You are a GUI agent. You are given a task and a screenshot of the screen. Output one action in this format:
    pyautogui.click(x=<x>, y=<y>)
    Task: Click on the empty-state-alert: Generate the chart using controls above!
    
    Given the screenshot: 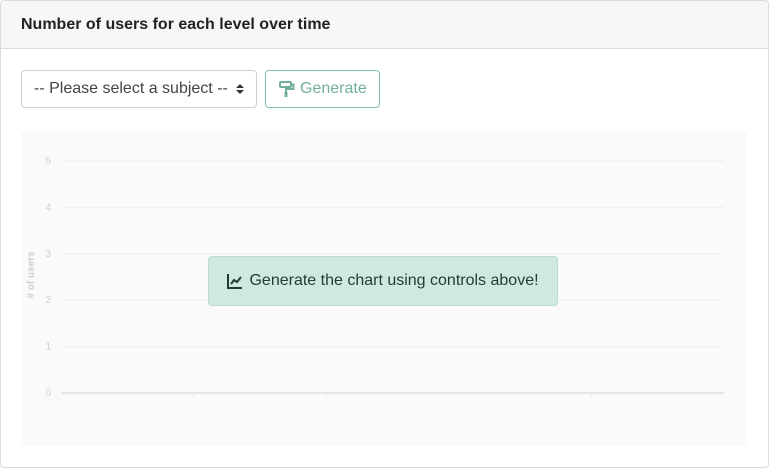 What is the action you would take?
    pyautogui.click(x=383, y=281)
    